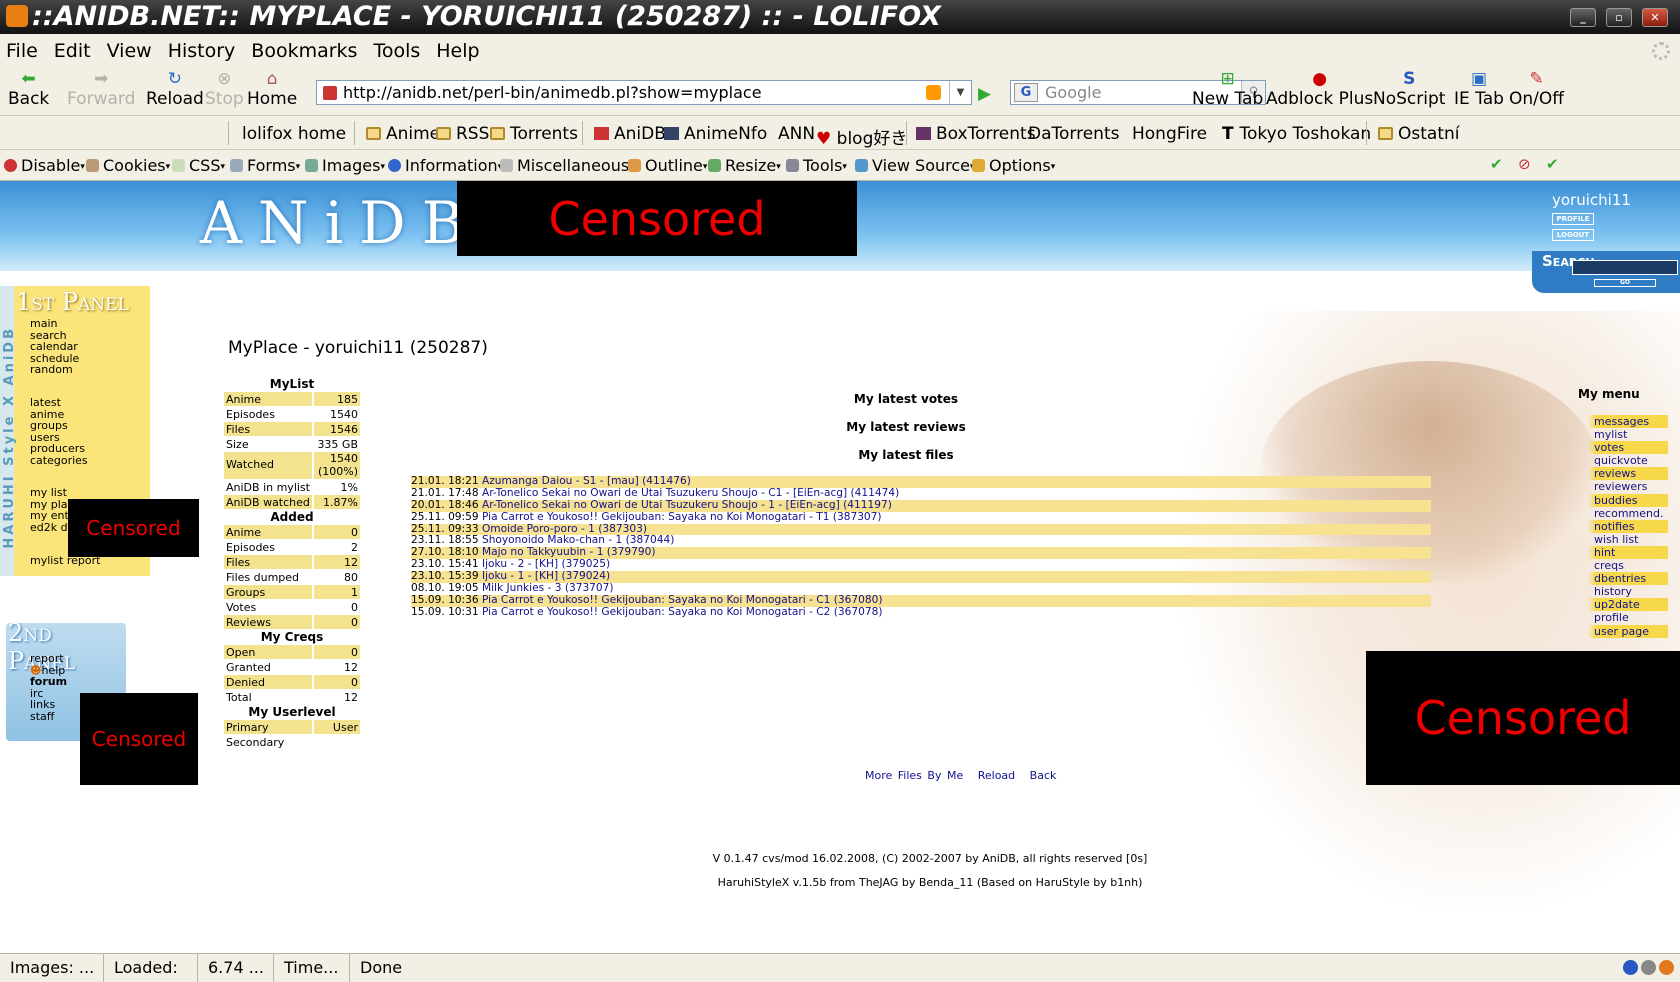  What do you see at coordinates (1227, 89) in the screenshot?
I see `new-tab-button: ⊞ New Tab` at bounding box center [1227, 89].